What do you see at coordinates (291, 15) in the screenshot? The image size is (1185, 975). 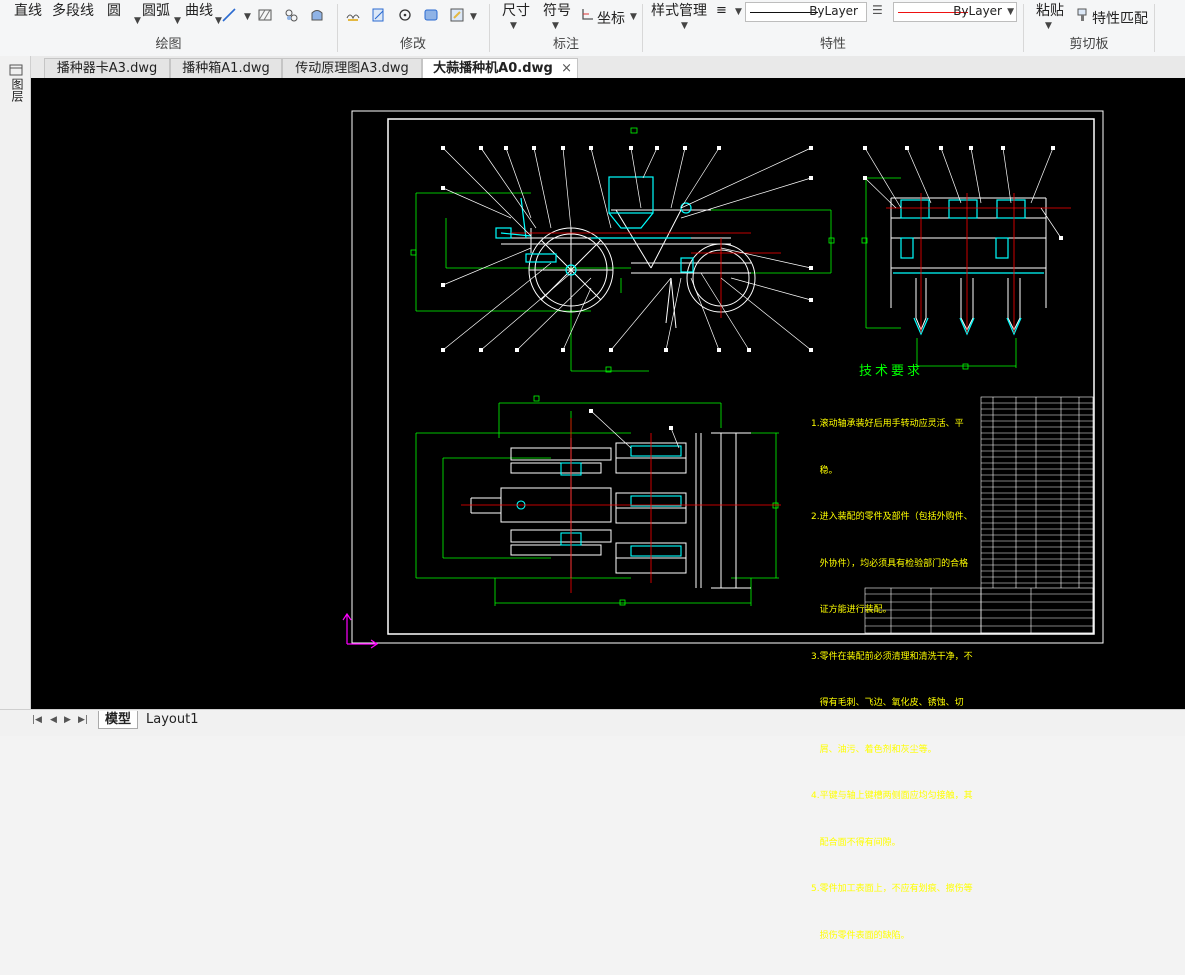 I see `region-icon` at bounding box center [291, 15].